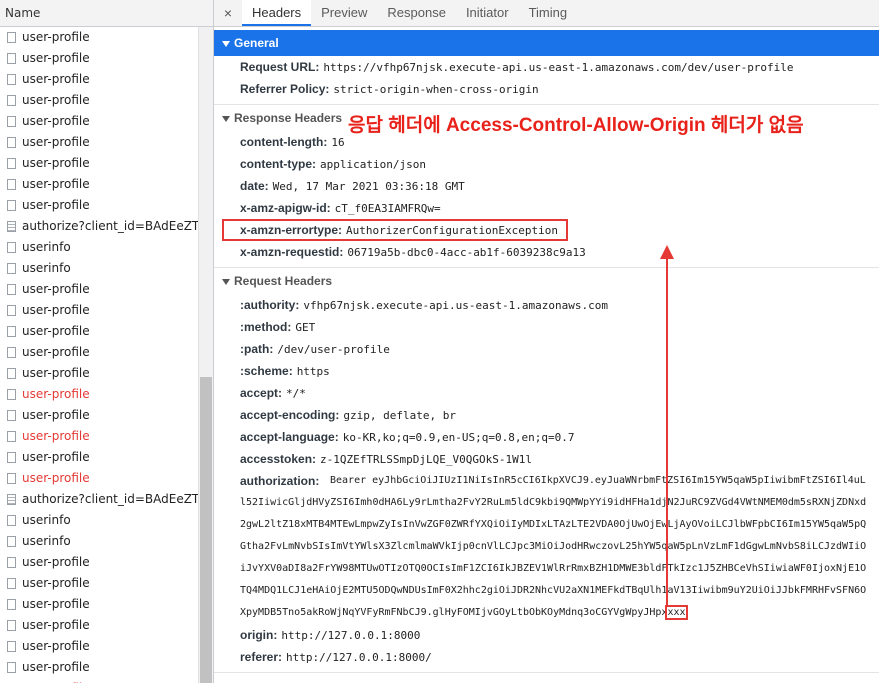 The height and width of the screenshot is (683, 879). I want to click on request-headers-header: Request Headers, so click(546, 281).